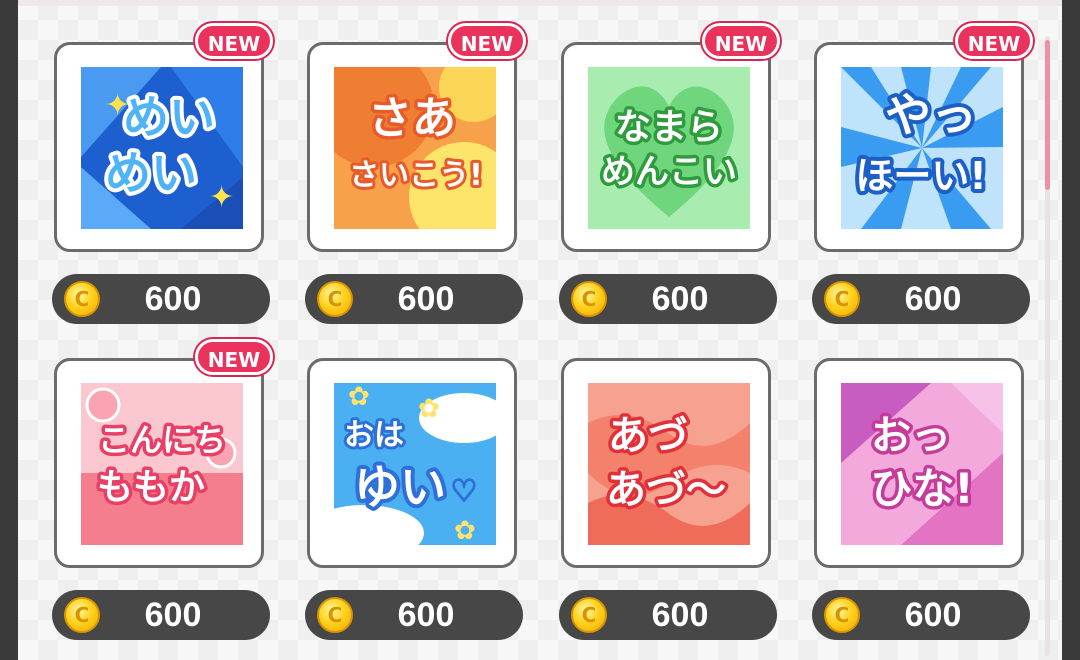 Image resolution: width=1080 pixels, height=660 pixels. I want to click on stamp-art-meimei: めい めい ✦ ✦, so click(162, 148).